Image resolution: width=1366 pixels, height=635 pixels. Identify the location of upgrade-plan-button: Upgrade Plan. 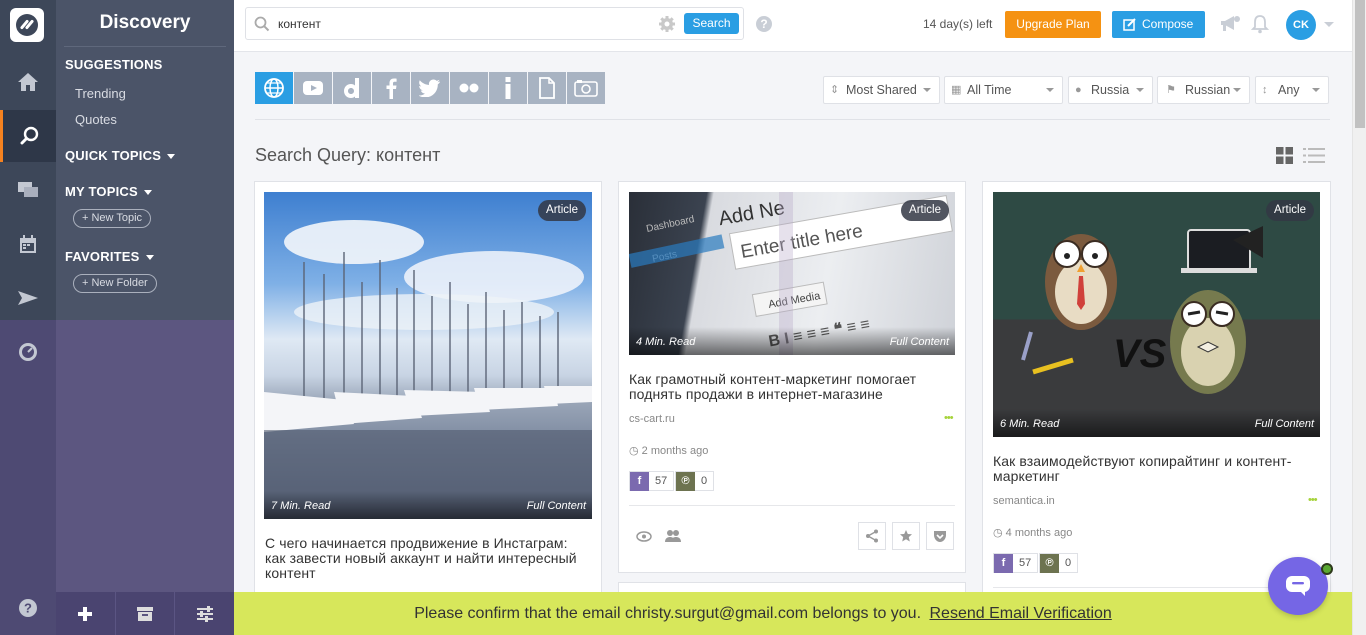
(1053, 24).